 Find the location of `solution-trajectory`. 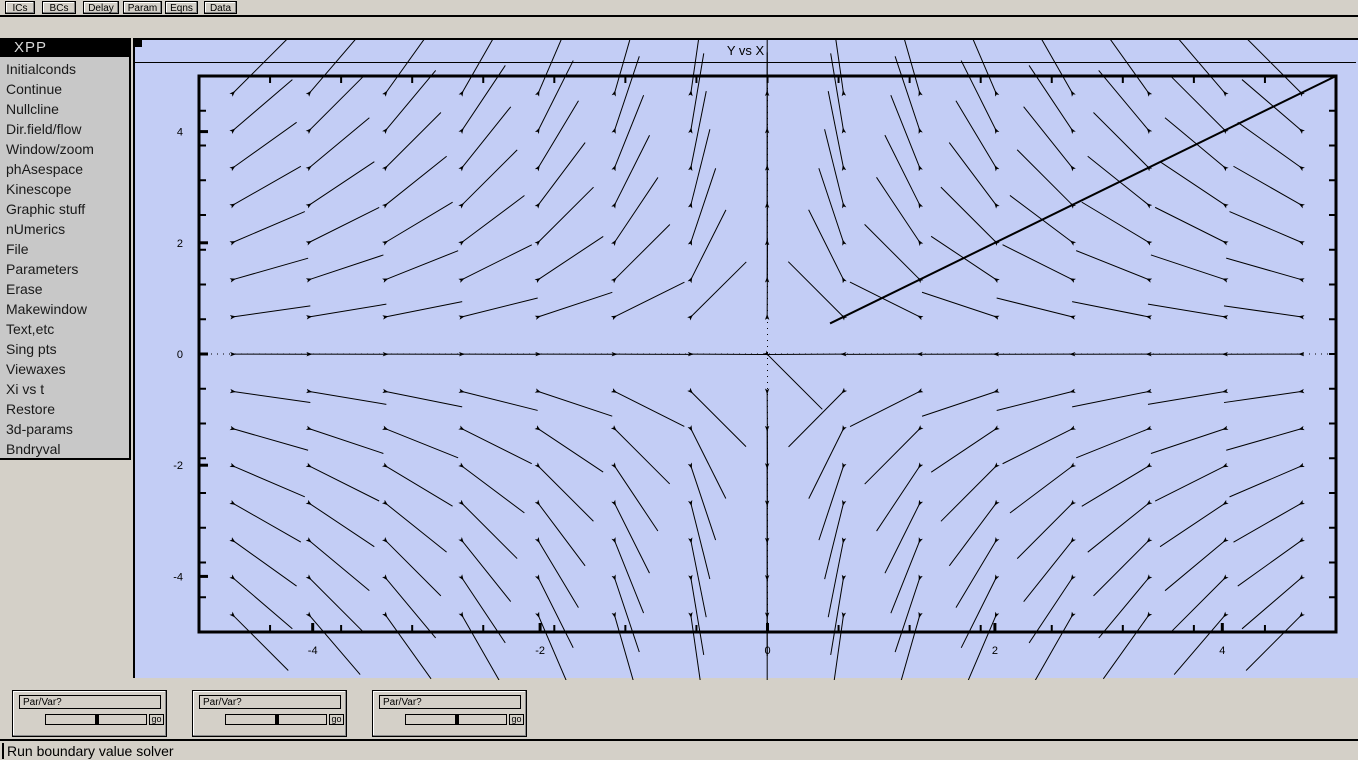

solution-trajectory is located at coordinates (1083, 200).